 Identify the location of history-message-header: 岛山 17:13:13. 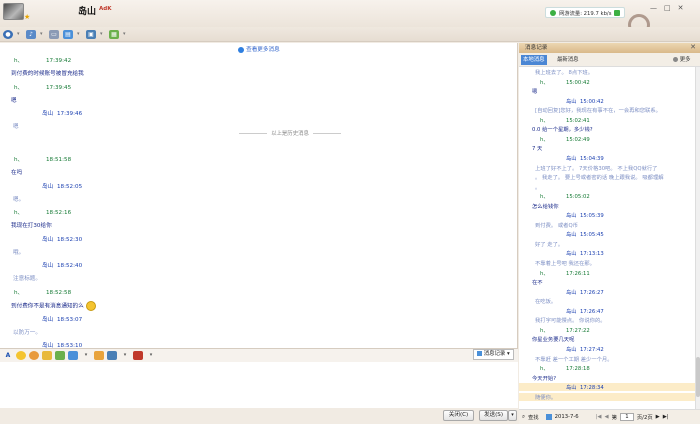
(585, 253).